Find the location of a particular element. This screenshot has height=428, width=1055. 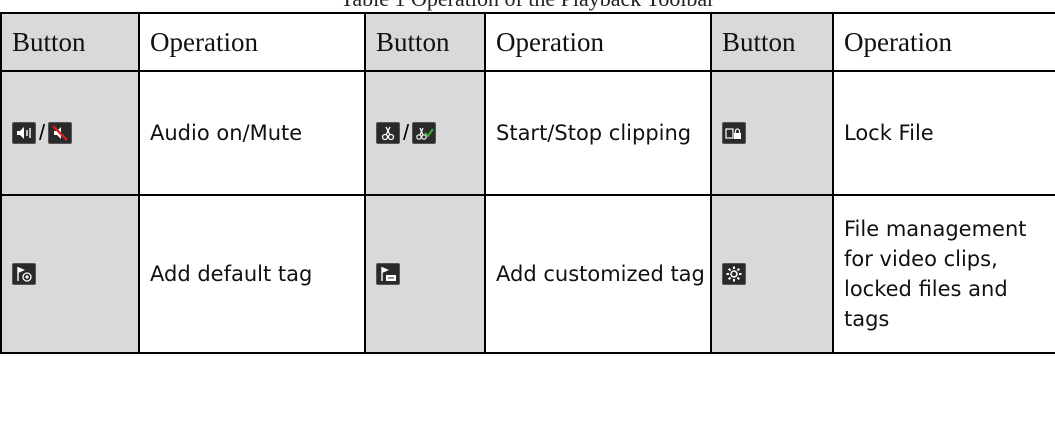

header-operation-1: Operation is located at coordinates (252, 42).